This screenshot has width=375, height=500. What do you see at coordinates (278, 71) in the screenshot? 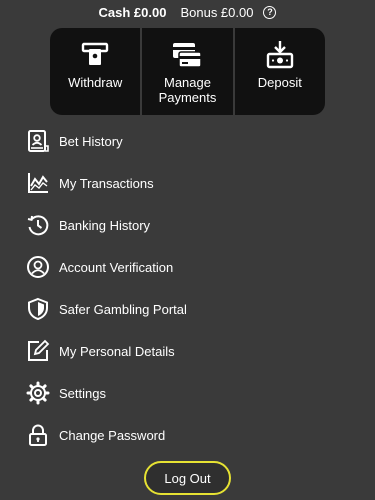
I see `deposit-button: Deposit` at bounding box center [278, 71].